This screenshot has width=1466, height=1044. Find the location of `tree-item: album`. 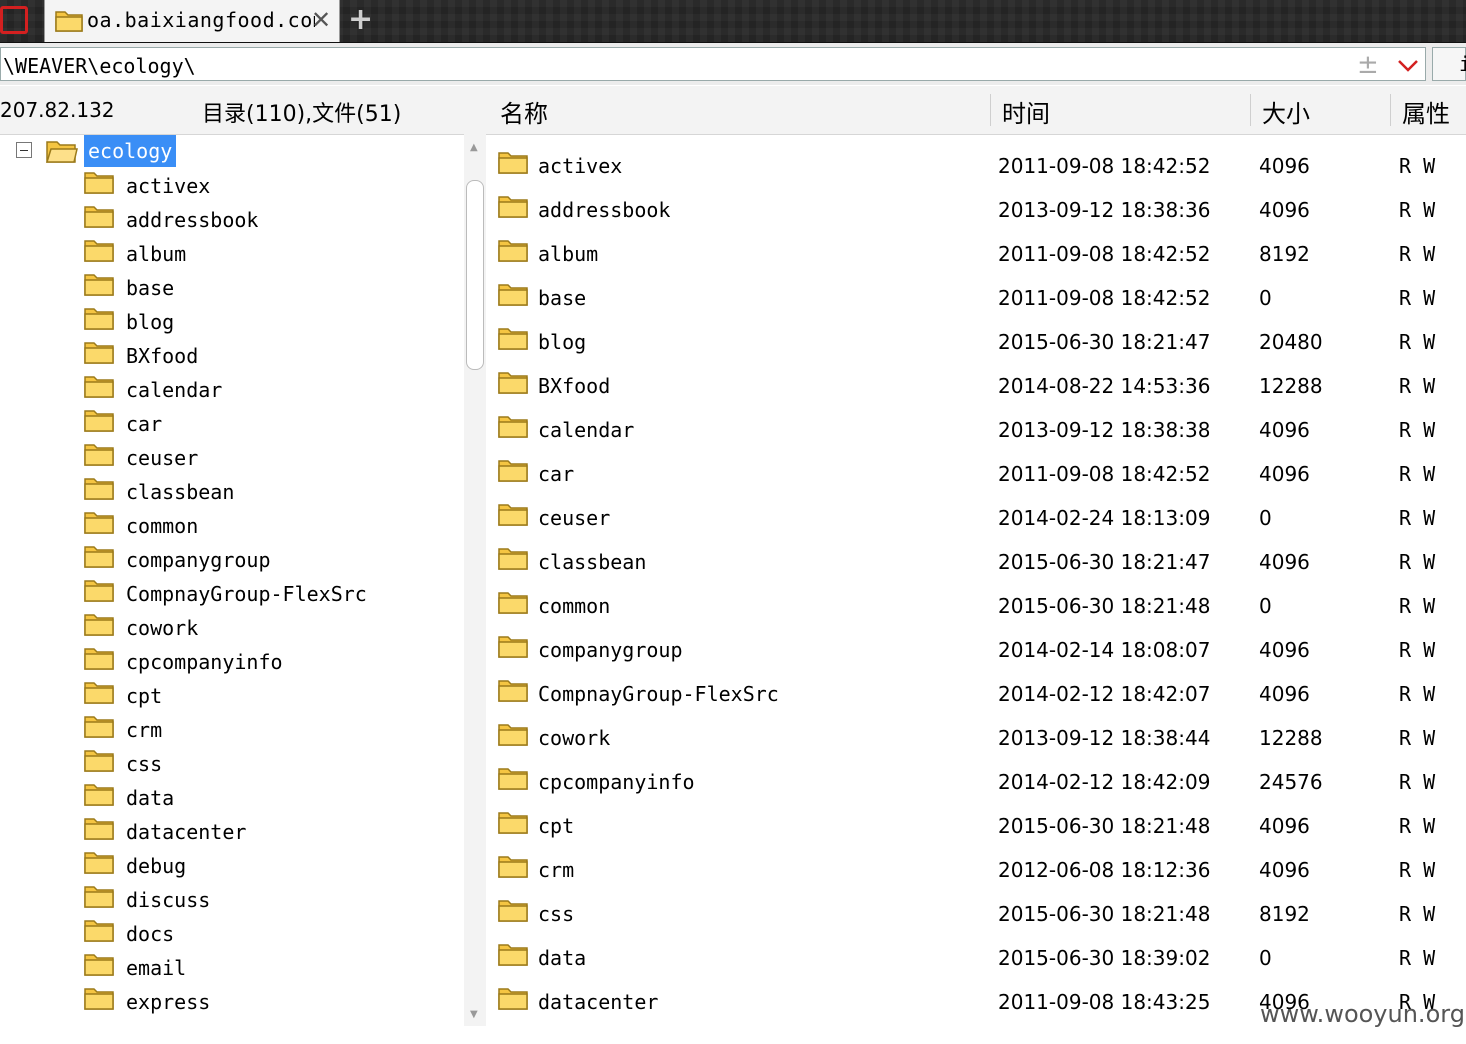

tree-item: album is located at coordinates (284, 253).